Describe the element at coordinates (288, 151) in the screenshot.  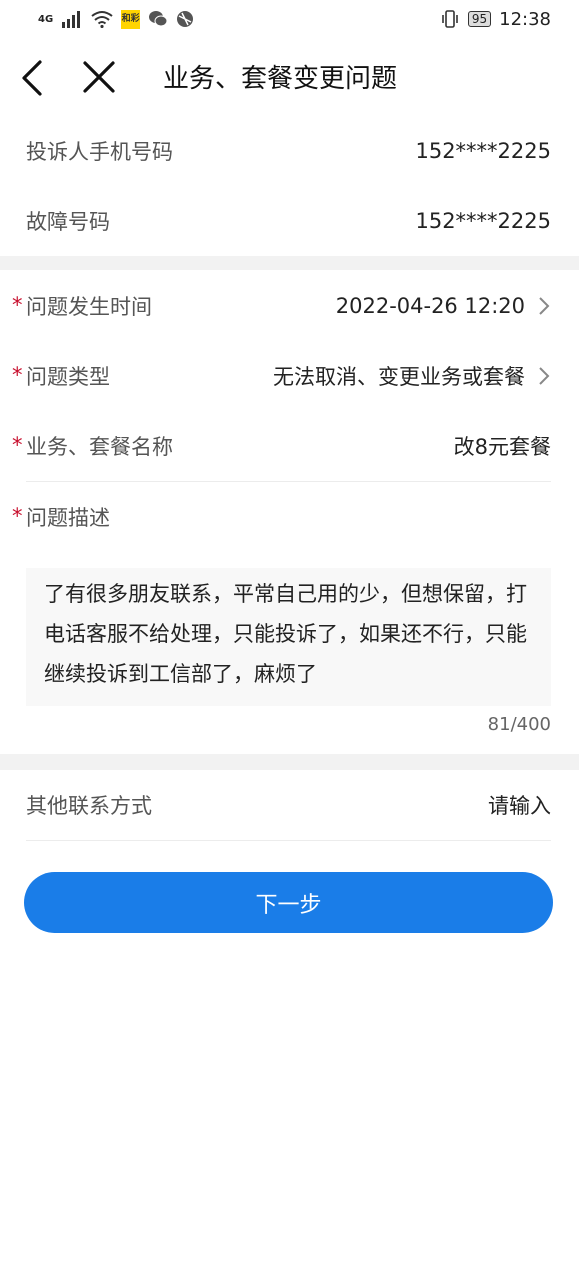
I see `complainant-phone-row: 投诉人手机号码 152****2225` at that location.